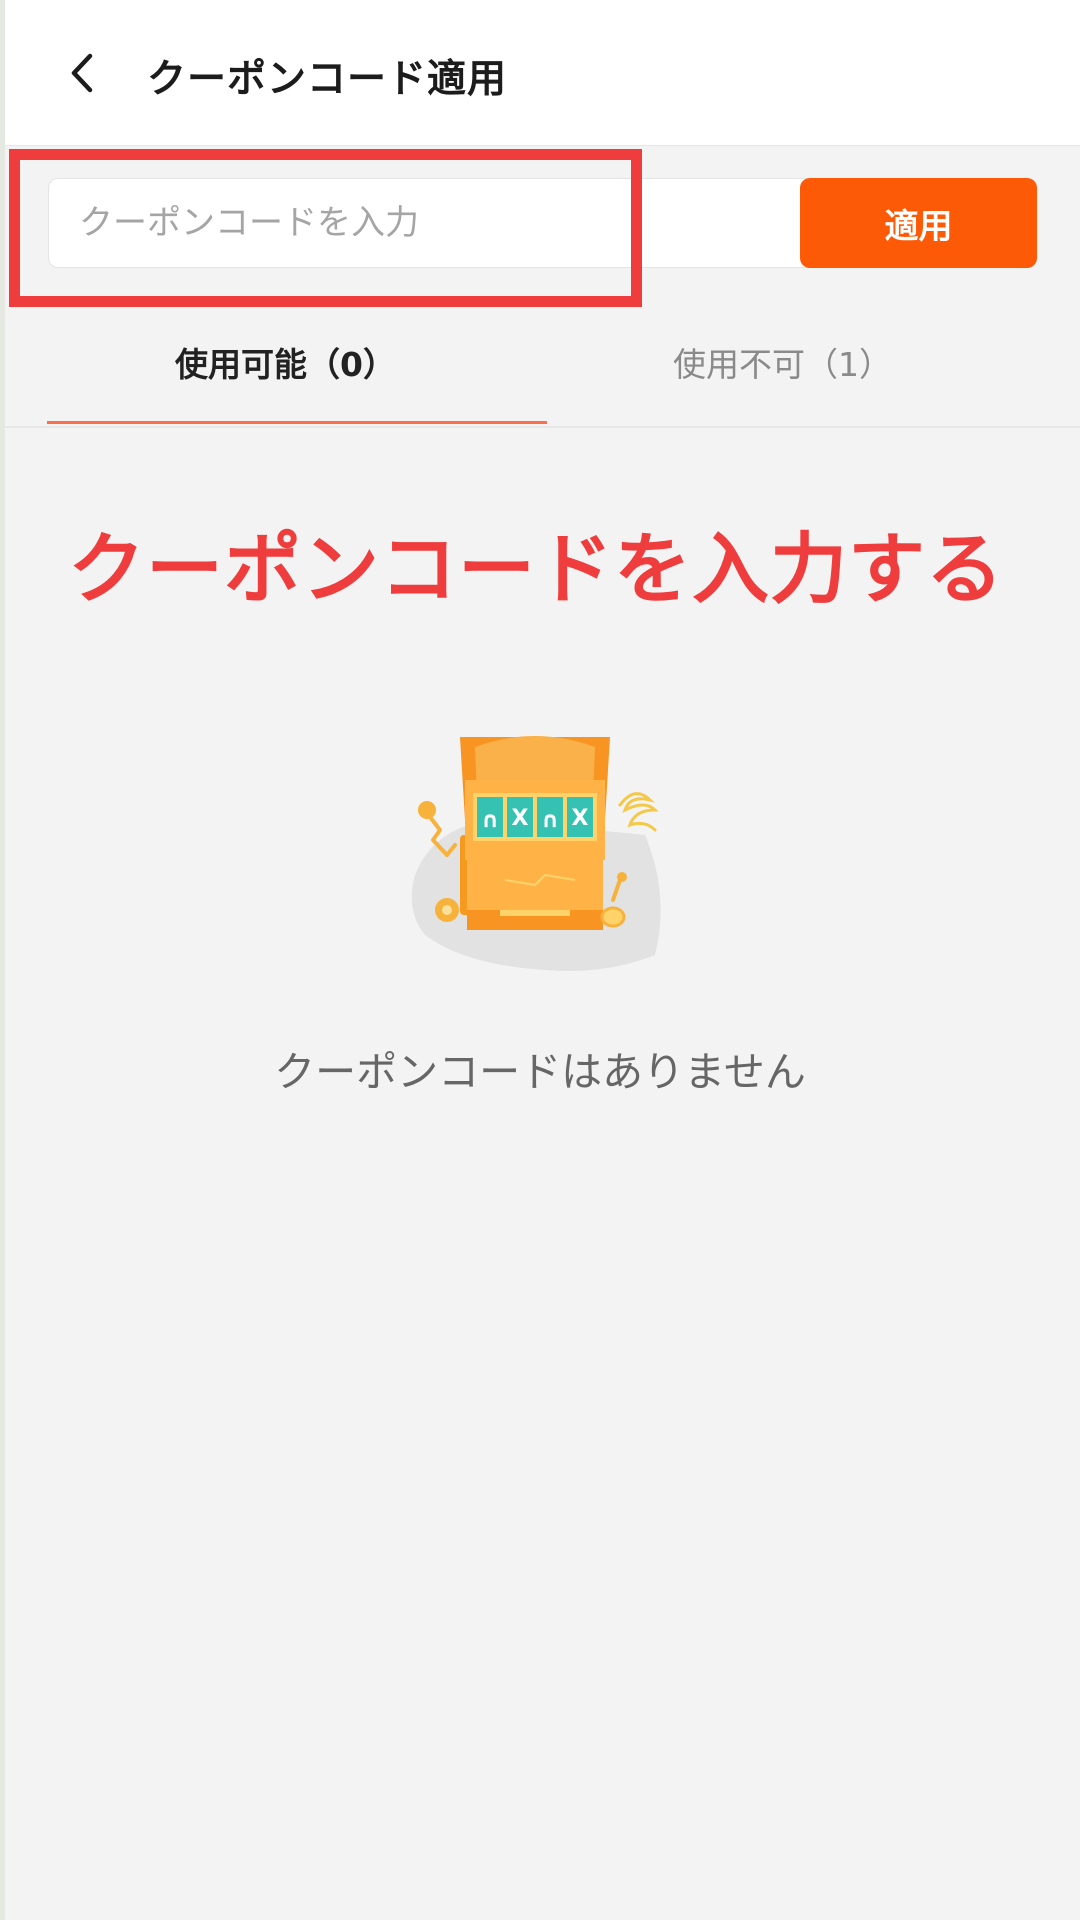 Image resolution: width=1080 pixels, height=1920 pixels. I want to click on active-tab-indicator, so click(297, 422).